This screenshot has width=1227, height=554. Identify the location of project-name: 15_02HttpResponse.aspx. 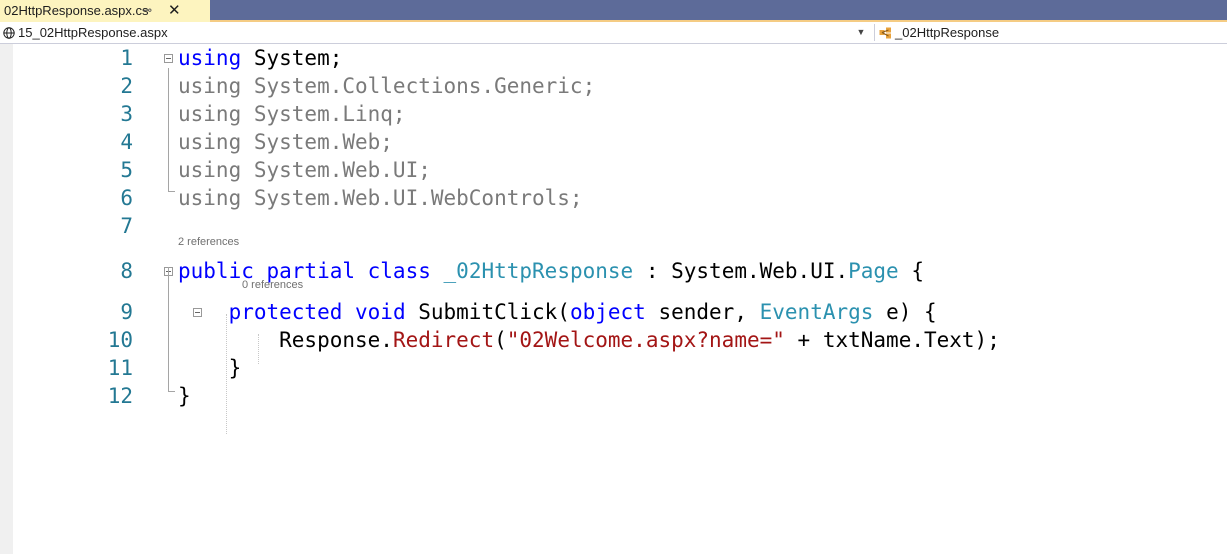
(93, 32).